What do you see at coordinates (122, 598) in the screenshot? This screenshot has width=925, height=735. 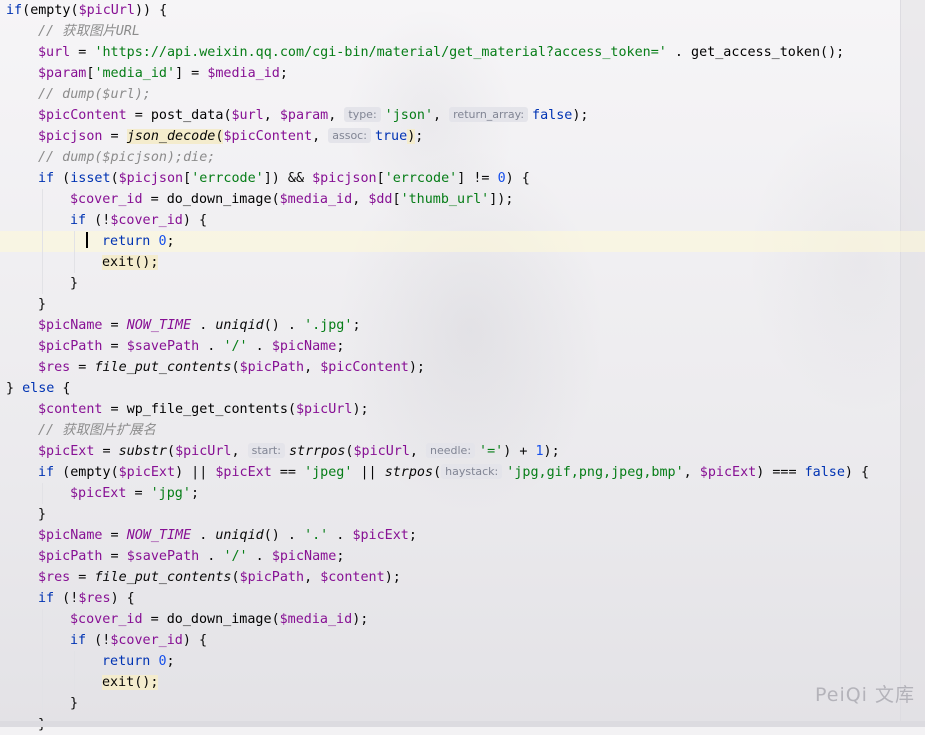 I see `code-token: ) {` at bounding box center [122, 598].